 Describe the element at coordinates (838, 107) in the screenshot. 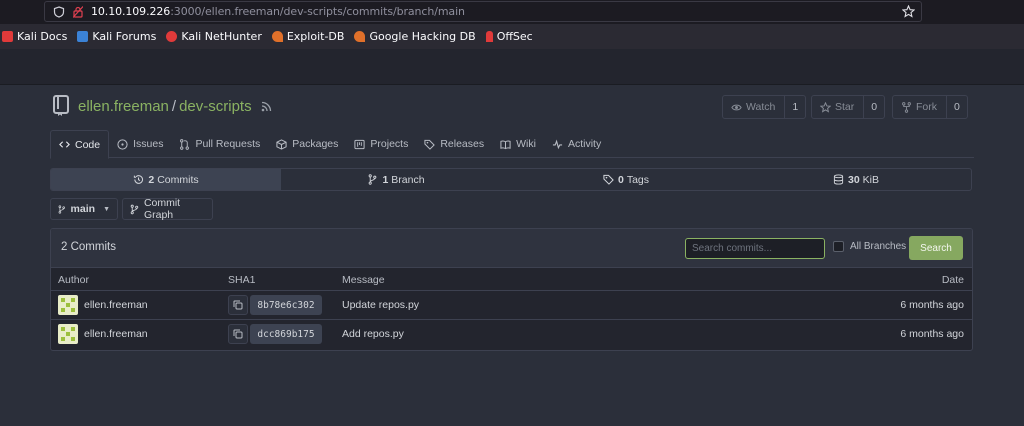

I see `star-button: Star` at that location.